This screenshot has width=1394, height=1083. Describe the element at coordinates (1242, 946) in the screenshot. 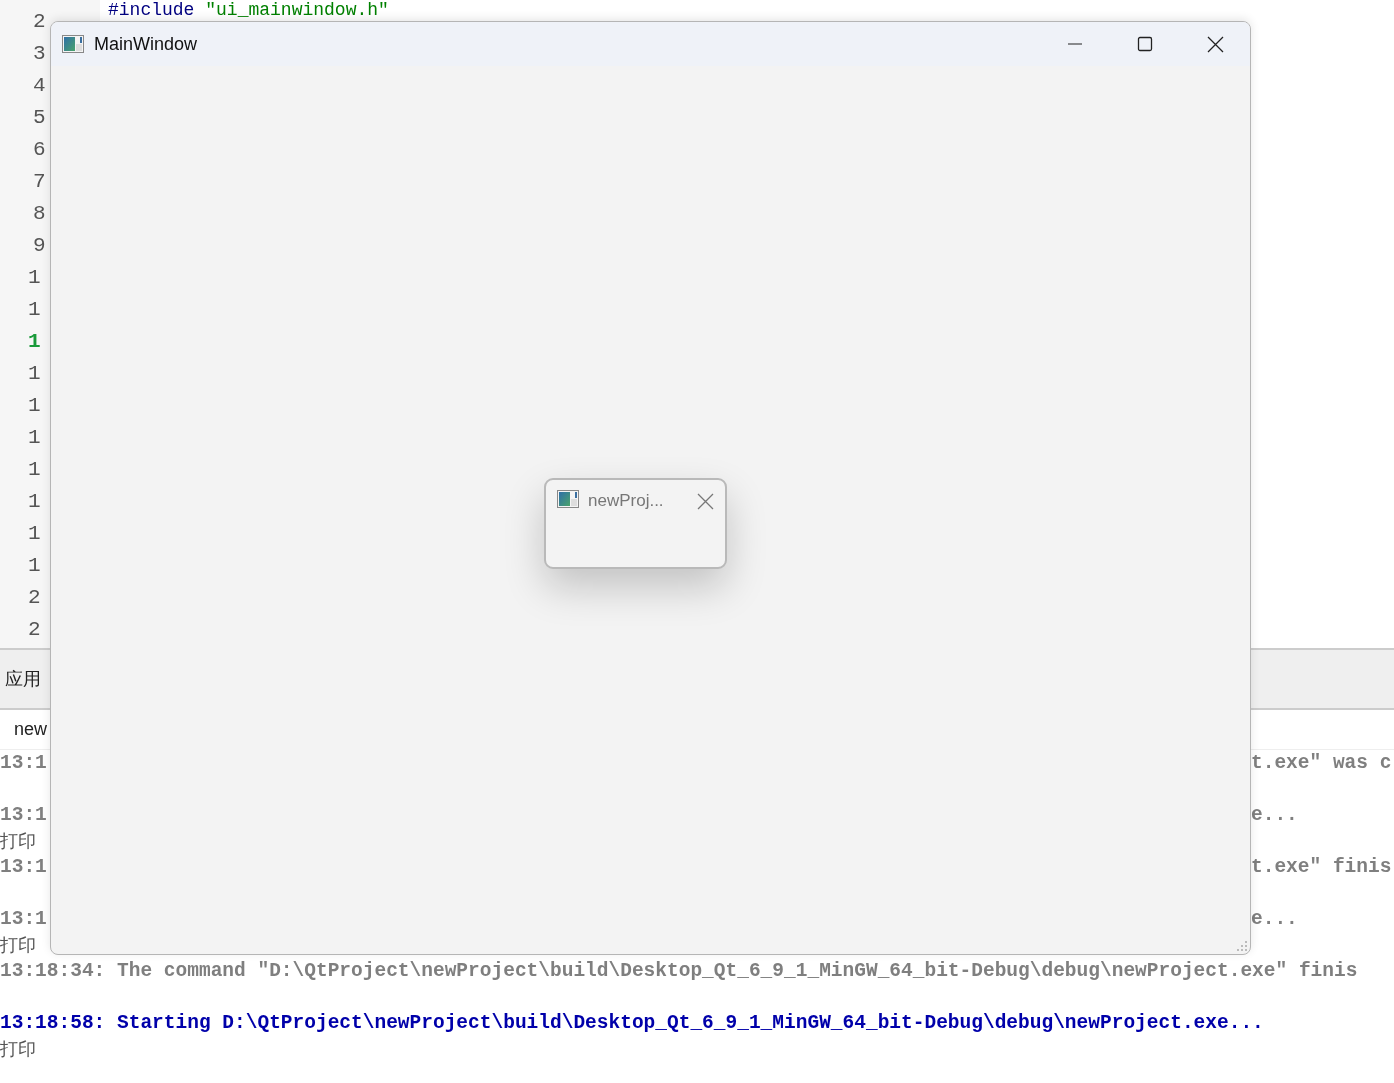

I see `resize-grip-icon` at that location.